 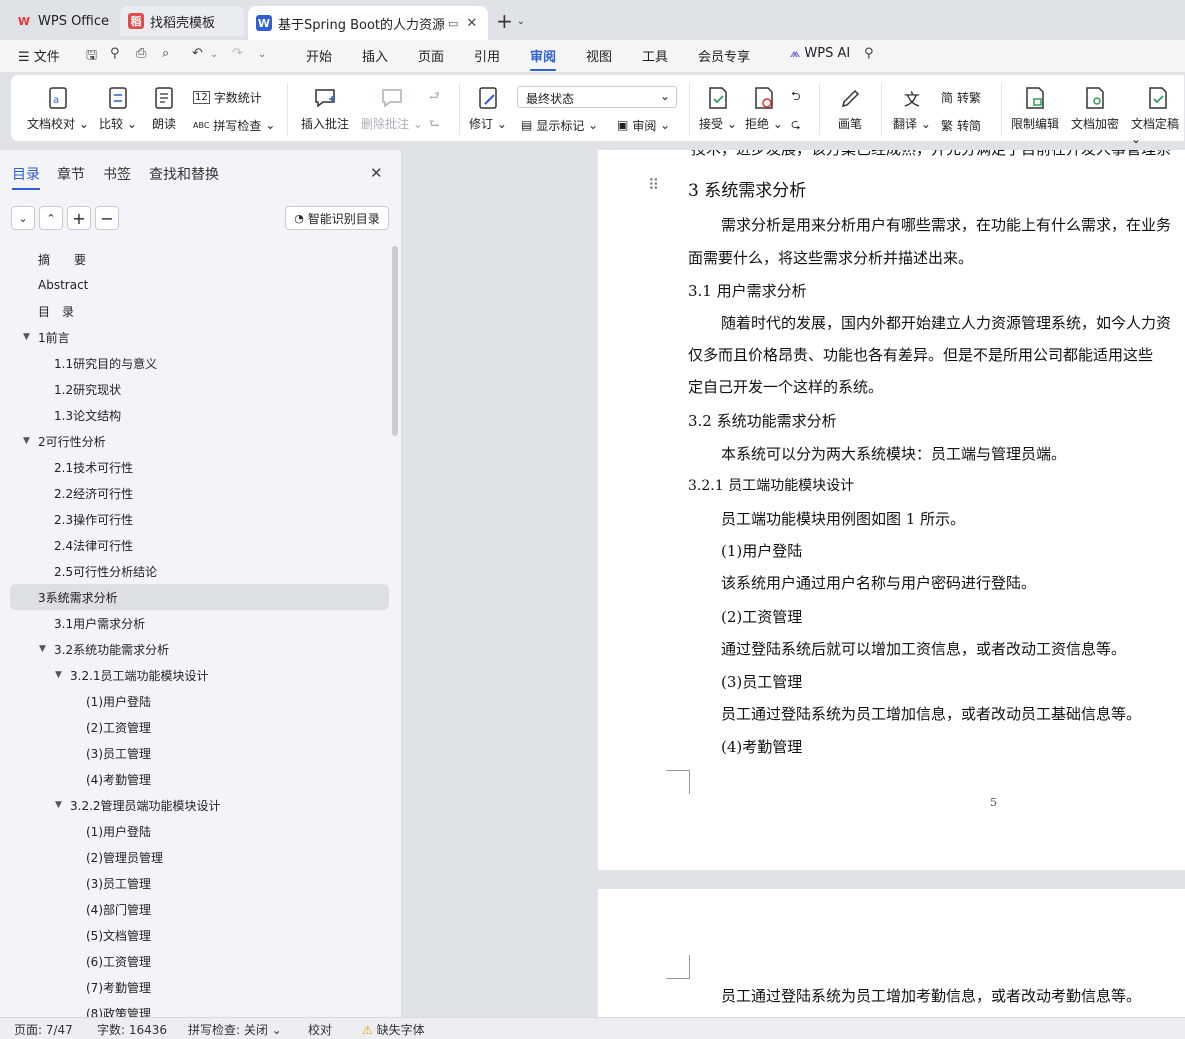 What do you see at coordinates (200, 285) in the screenshot?
I see `toc-item: Abstract` at bounding box center [200, 285].